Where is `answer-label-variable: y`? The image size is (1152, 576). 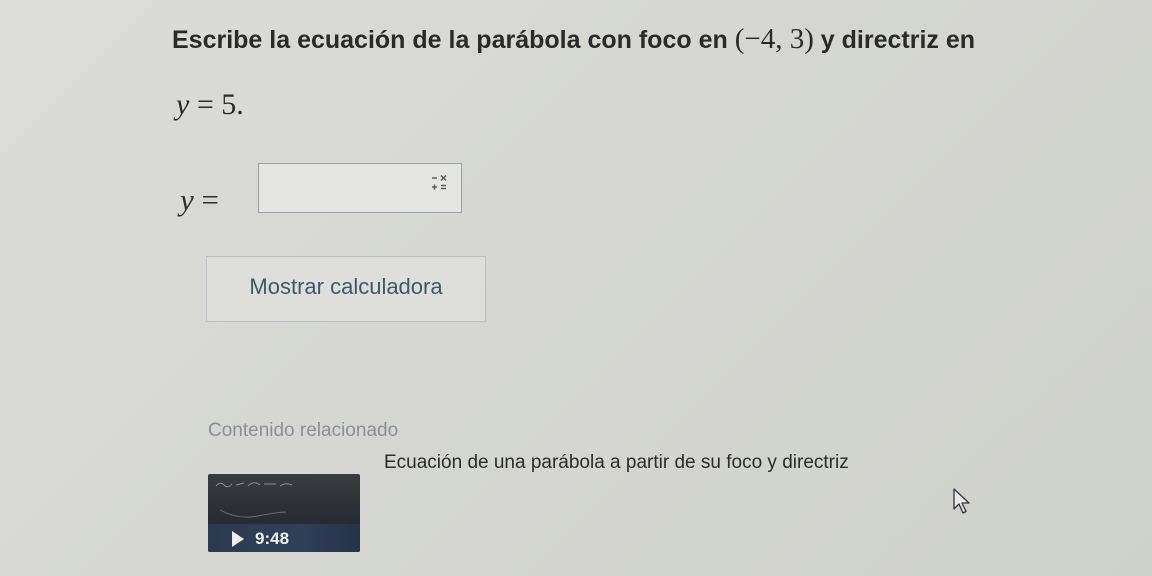
answer-label-variable: y is located at coordinates (187, 199).